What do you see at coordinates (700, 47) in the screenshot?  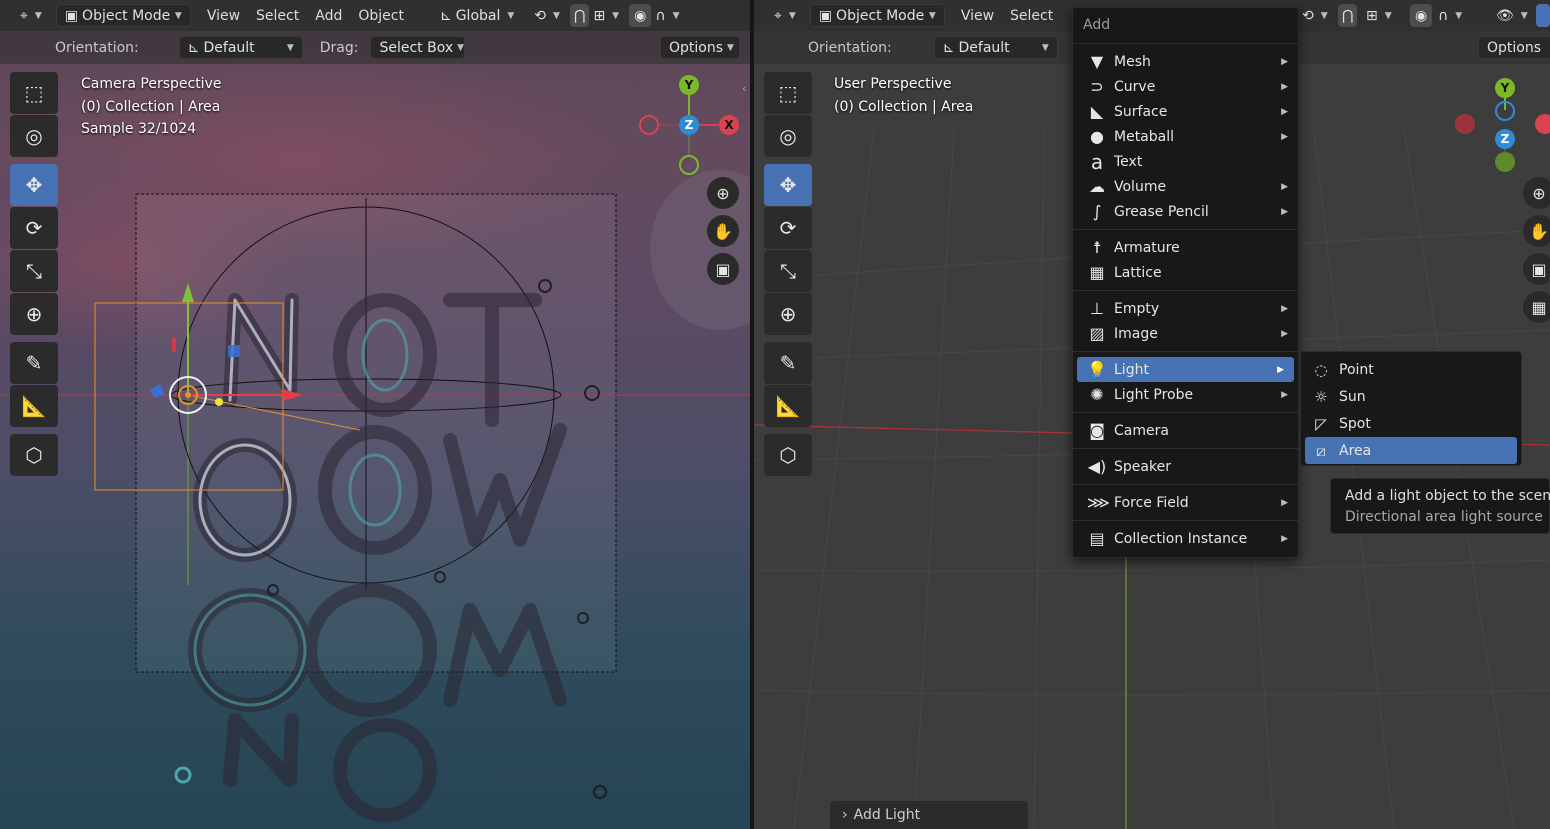 I see `options-dropdown: Options ▼` at bounding box center [700, 47].